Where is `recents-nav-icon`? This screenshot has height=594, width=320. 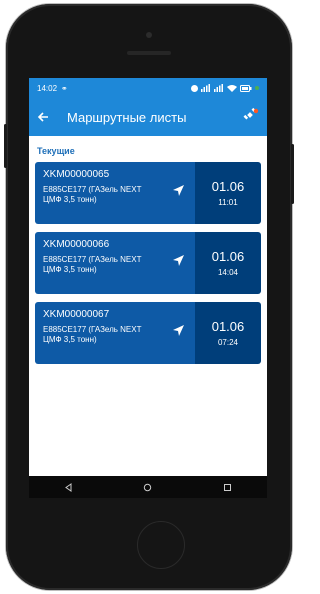 recents-nav-icon is located at coordinates (227, 487).